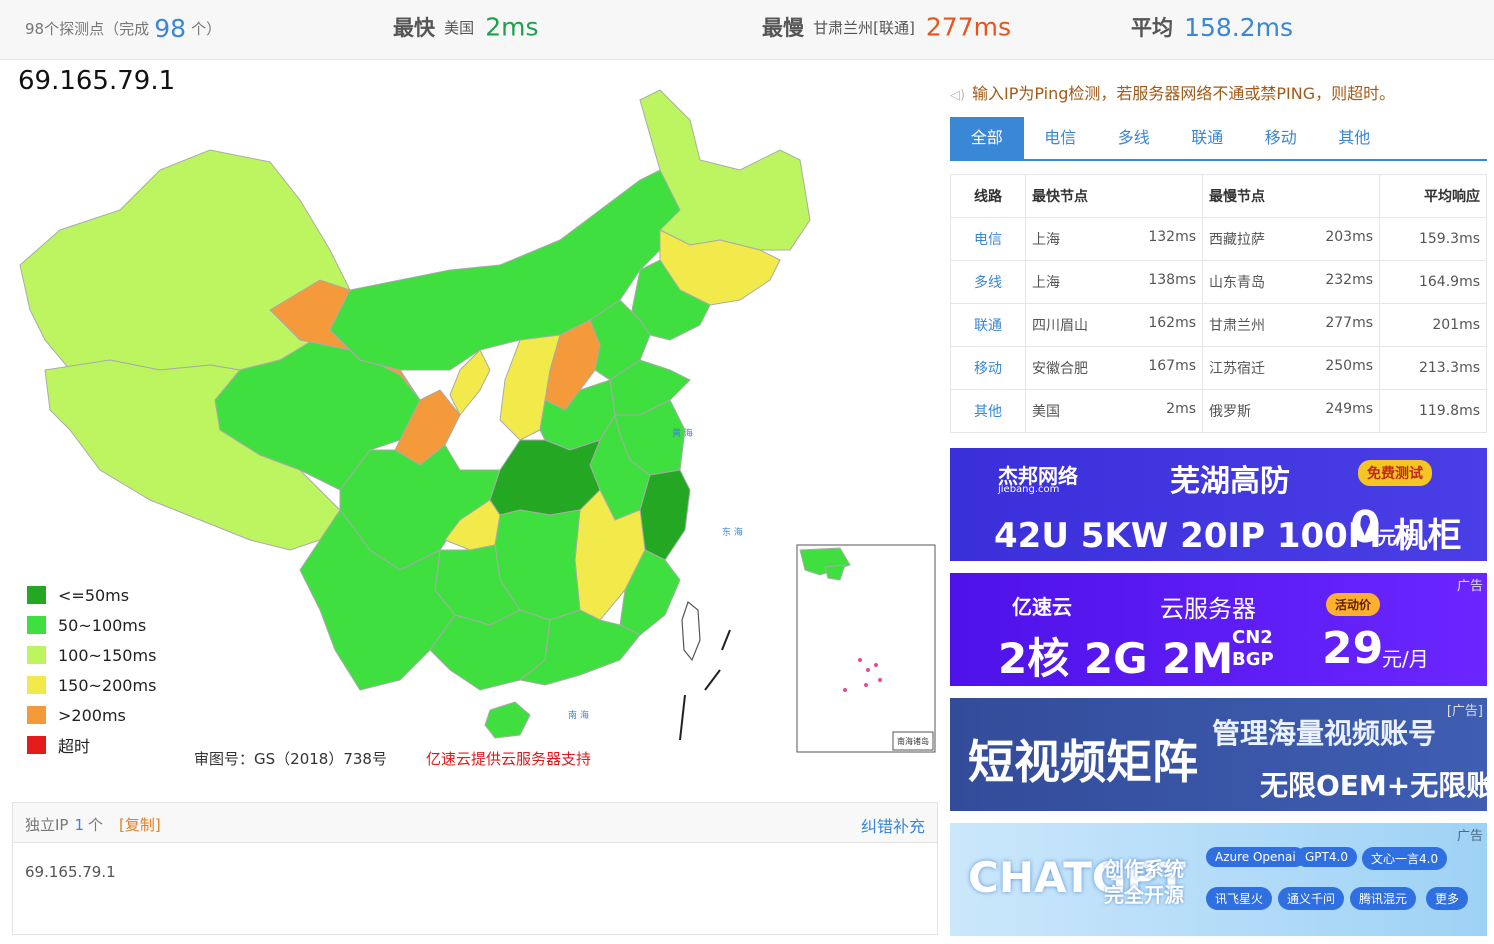 The image size is (1494, 944). What do you see at coordinates (475, 868) in the screenshot?
I see `unique-ip-panel: 独立IP 1 个 [复制] 纠错补充 69.165.79.1` at bounding box center [475, 868].